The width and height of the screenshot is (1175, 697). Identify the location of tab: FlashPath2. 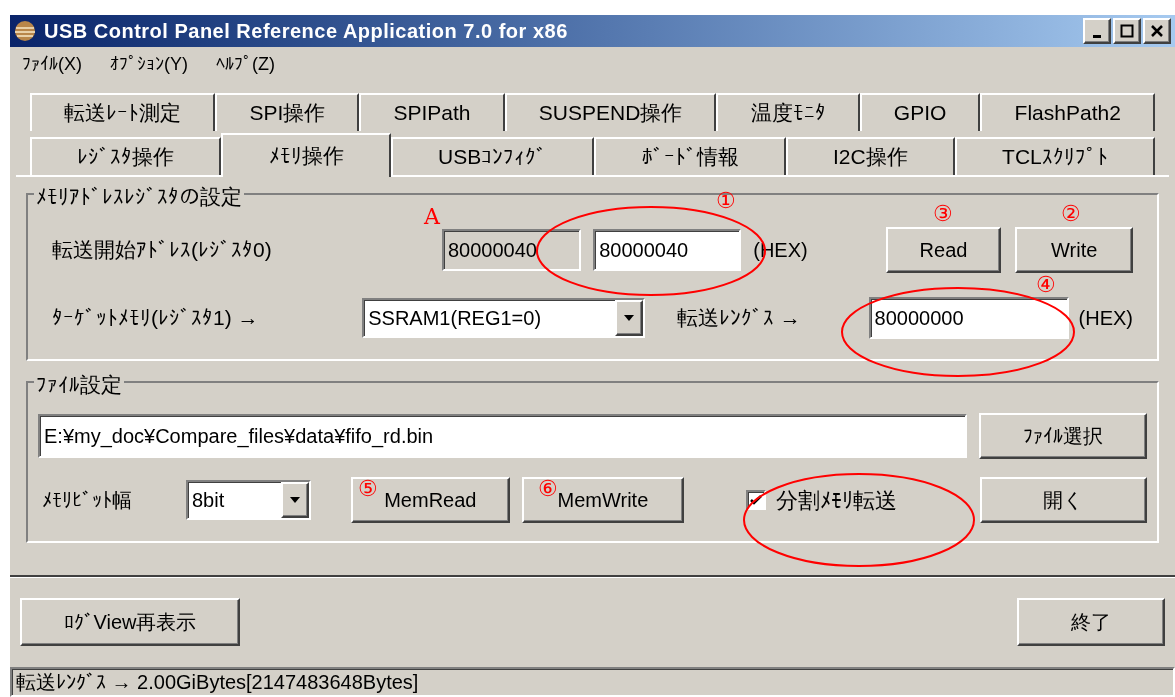
(1067, 112).